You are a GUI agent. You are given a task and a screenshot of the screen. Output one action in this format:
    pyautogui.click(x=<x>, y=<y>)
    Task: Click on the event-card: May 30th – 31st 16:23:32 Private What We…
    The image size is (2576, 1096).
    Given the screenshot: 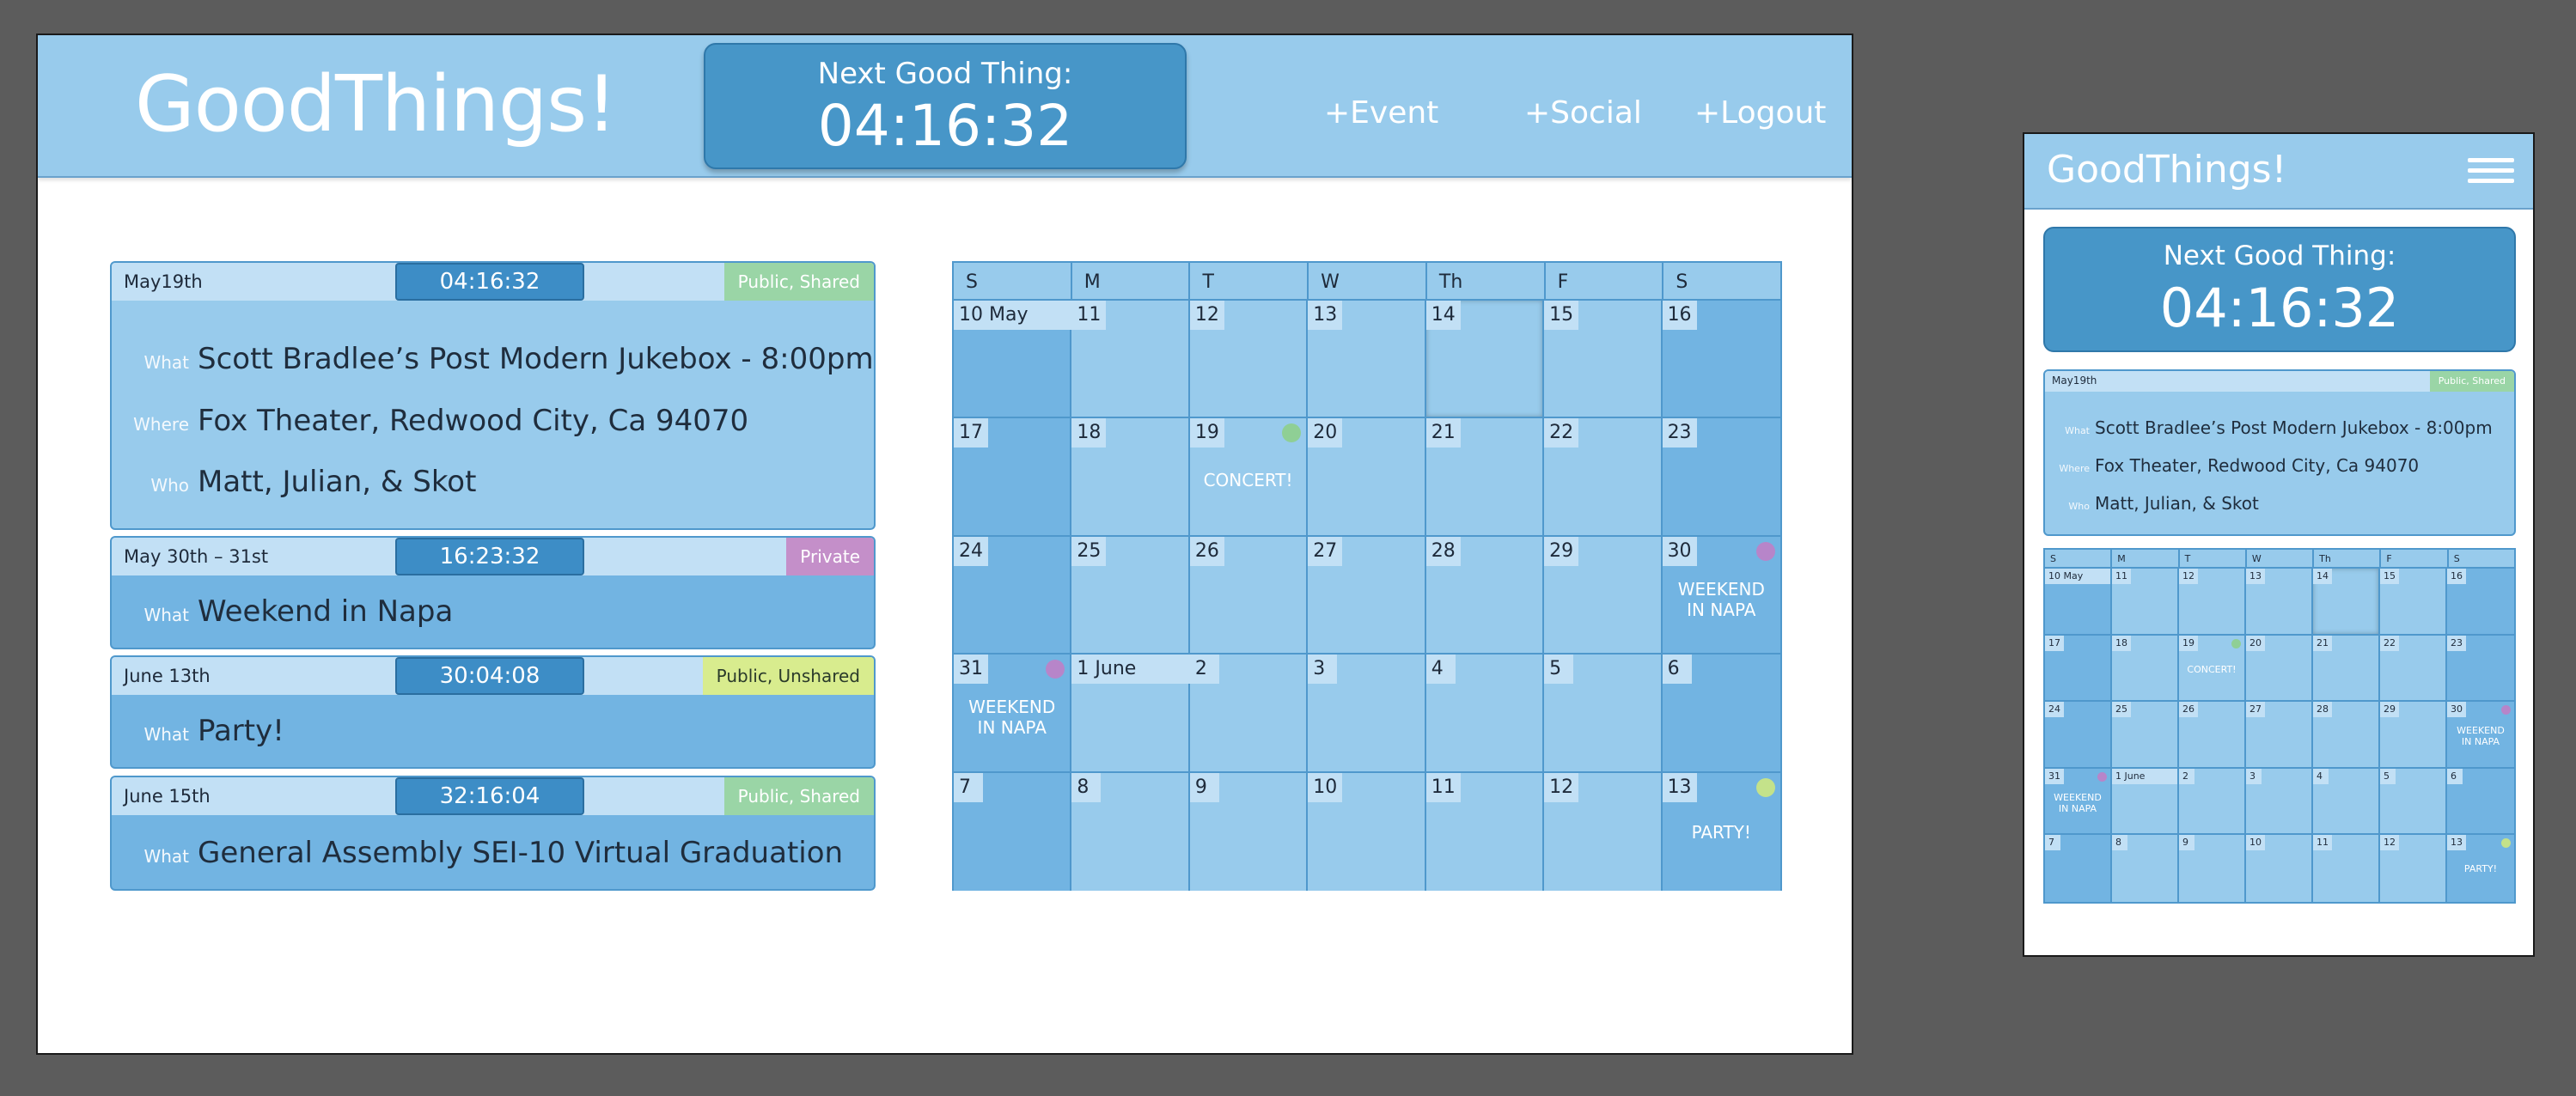 What is the action you would take?
    pyautogui.click(x=493, y=592)
    